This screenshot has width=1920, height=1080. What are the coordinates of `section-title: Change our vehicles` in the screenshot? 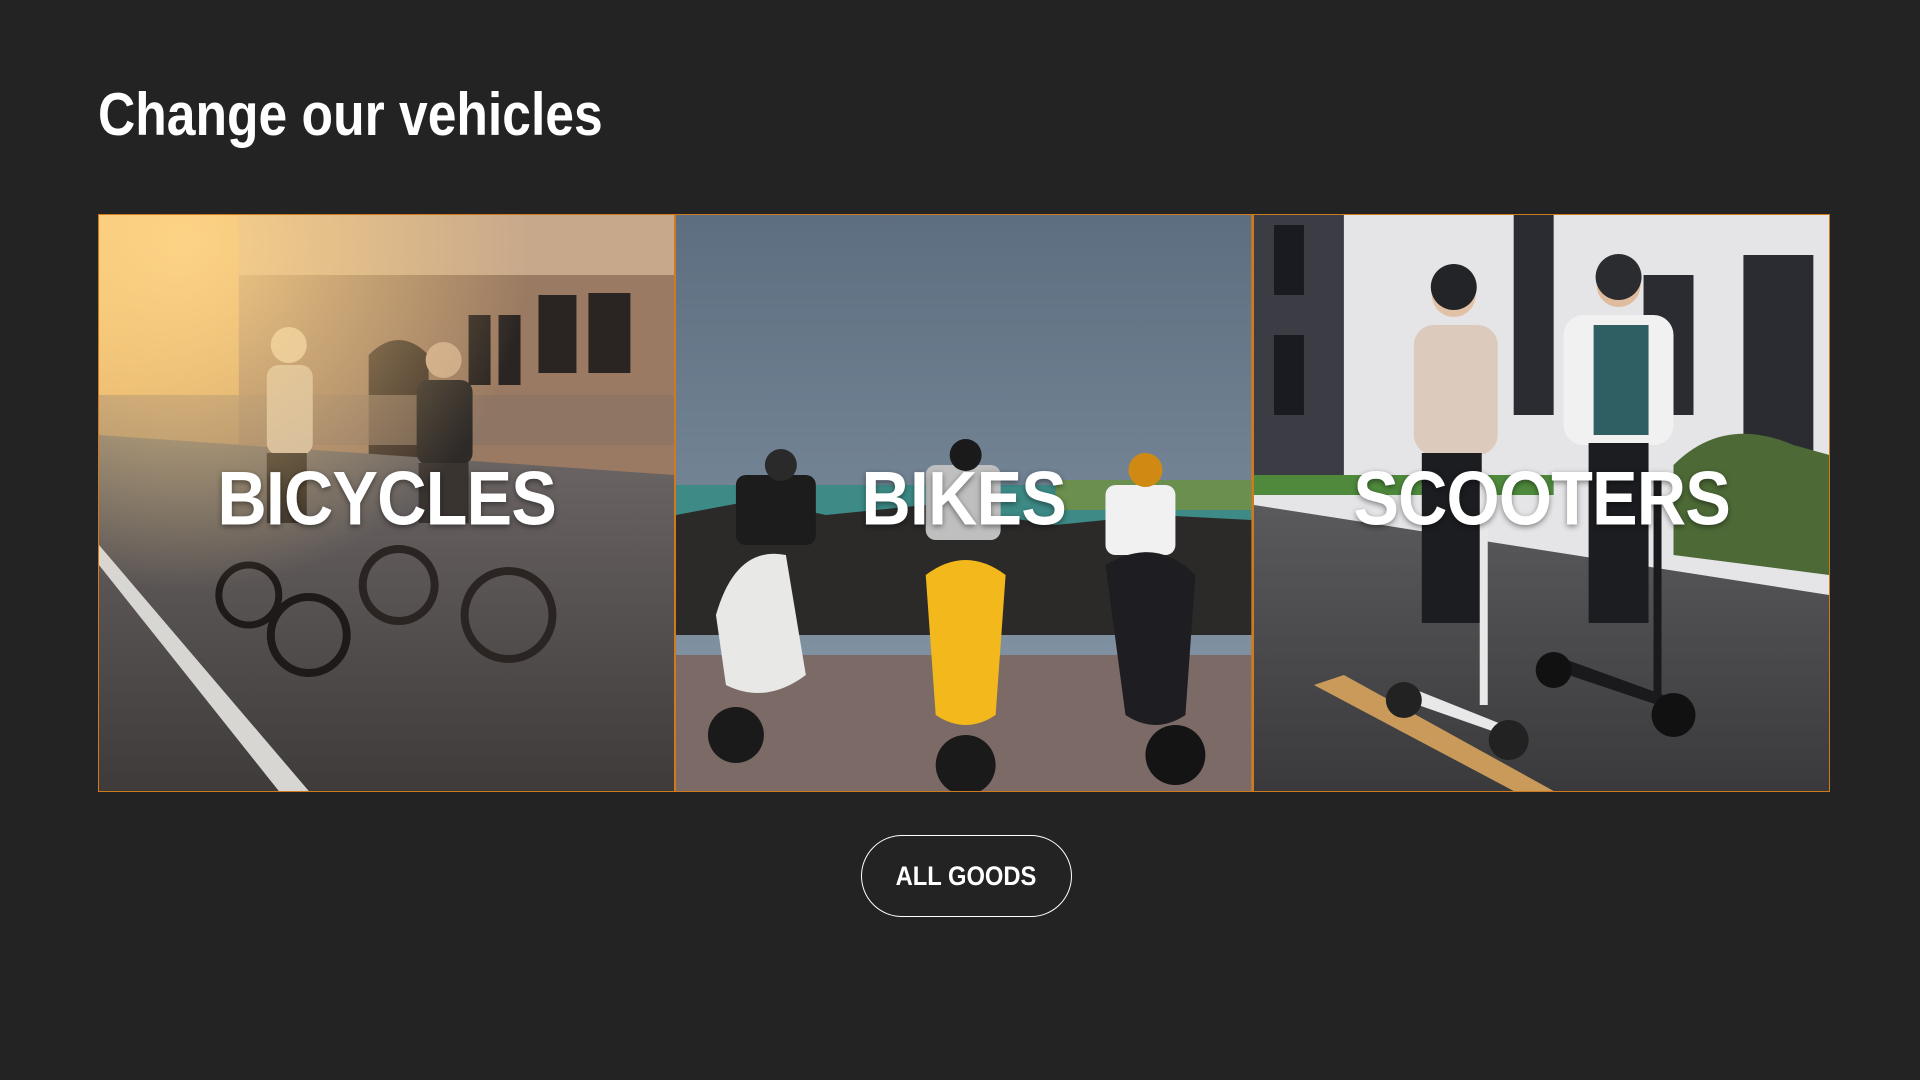 It's located at (350, 114).